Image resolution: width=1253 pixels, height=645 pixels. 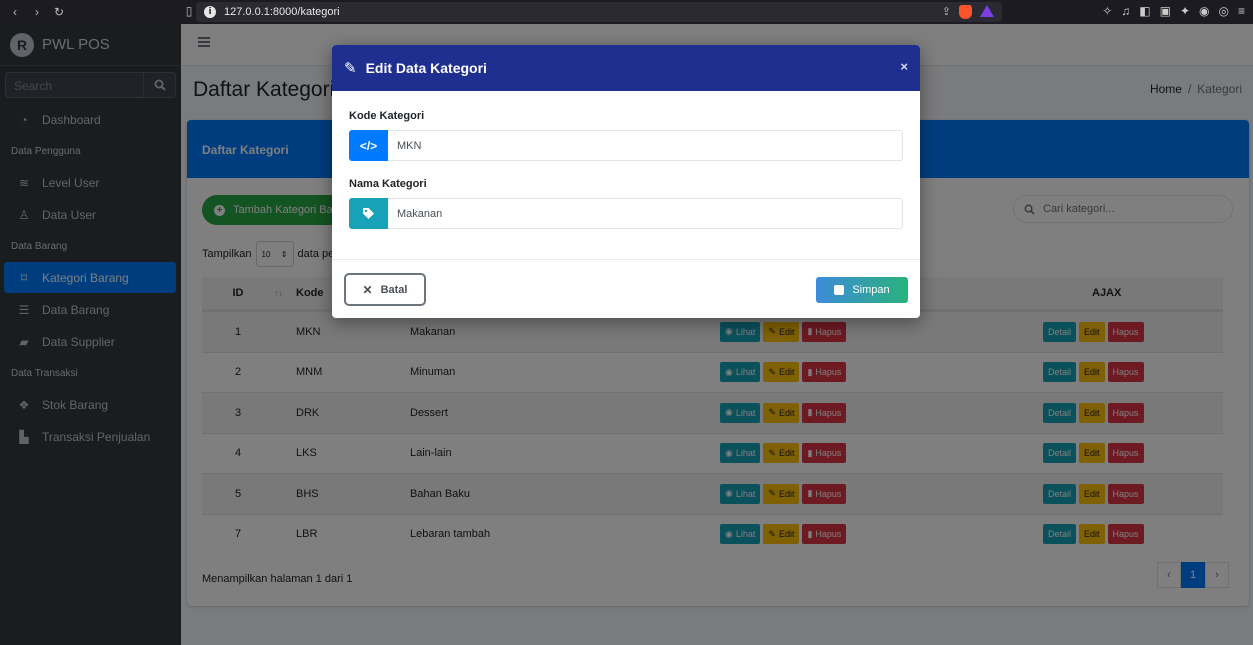 I want to click on close-icon: ×, so click(x=904, y=66).